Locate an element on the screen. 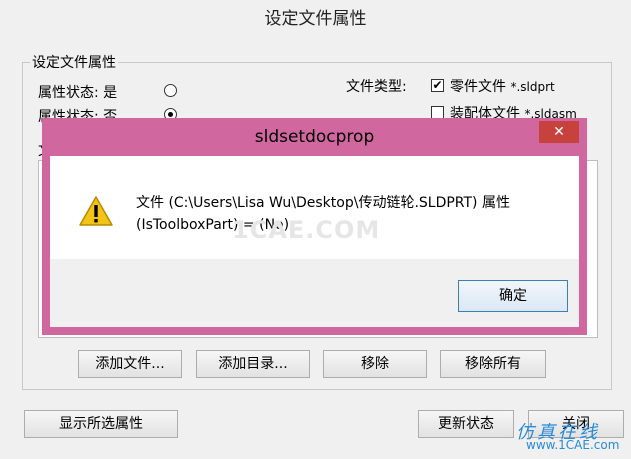 This screenshot has height=459, width=631. remove-button: 移除 is located at coordinates (375, 364).